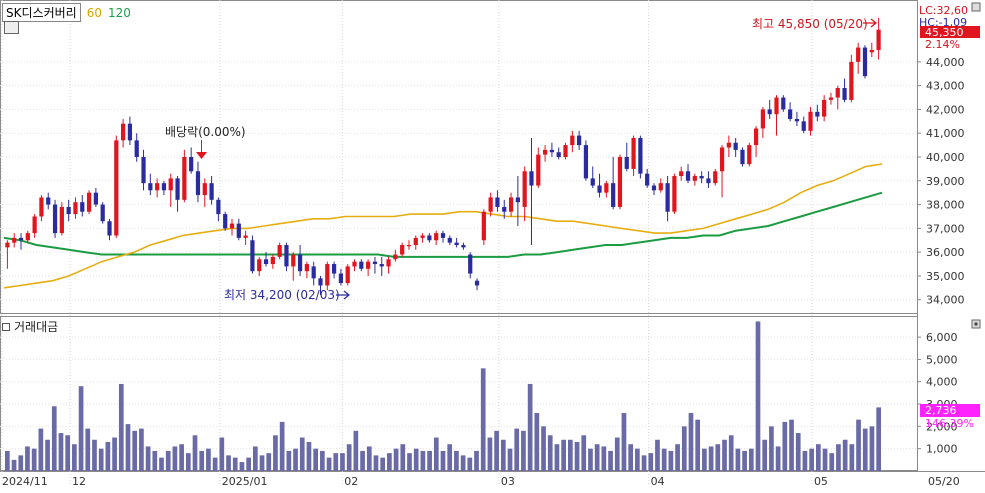 The width and height of the screenshot is (985, 493). What do you see at coordinates (119, 12) in the screenshot?
I see `ma120-legend: 120` at bounding box center [119, 12].